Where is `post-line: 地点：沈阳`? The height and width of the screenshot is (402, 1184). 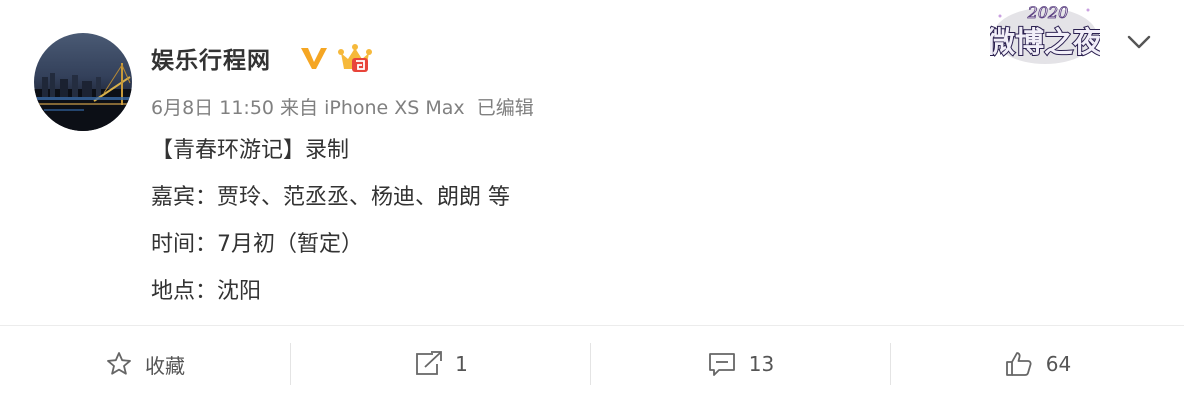
post-line: 地点：沈阳 is located at coordinates (206, 291).